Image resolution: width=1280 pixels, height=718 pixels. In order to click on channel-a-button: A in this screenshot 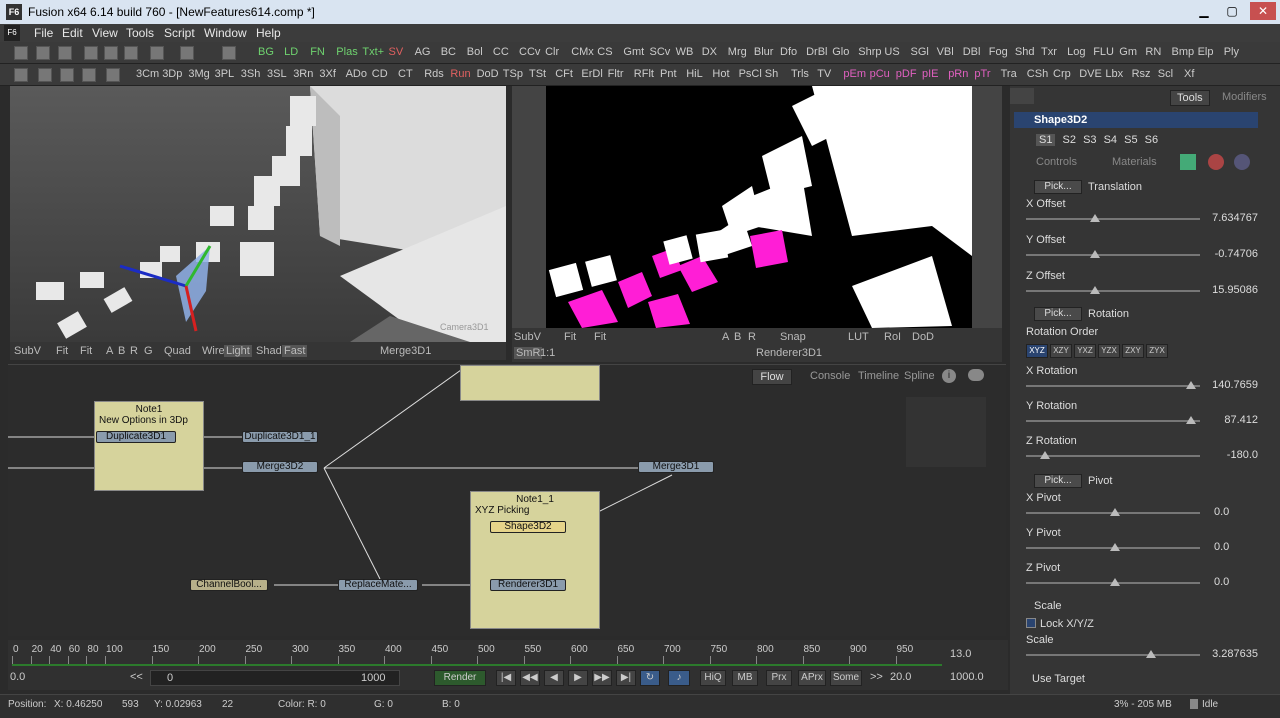, I will do `click(109, 351)`.